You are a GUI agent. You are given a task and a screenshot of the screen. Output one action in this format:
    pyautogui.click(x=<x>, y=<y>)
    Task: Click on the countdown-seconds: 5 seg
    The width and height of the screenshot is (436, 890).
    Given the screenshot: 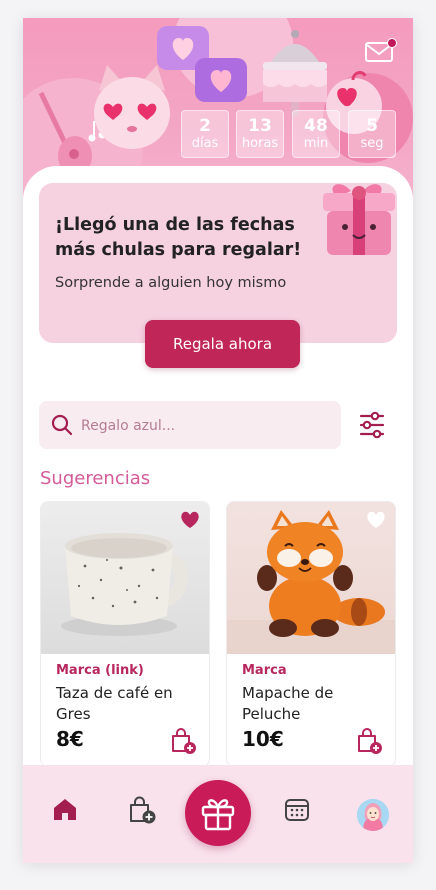 What is the action you would take?
    pyautogui.click(x=372, y=134)
    